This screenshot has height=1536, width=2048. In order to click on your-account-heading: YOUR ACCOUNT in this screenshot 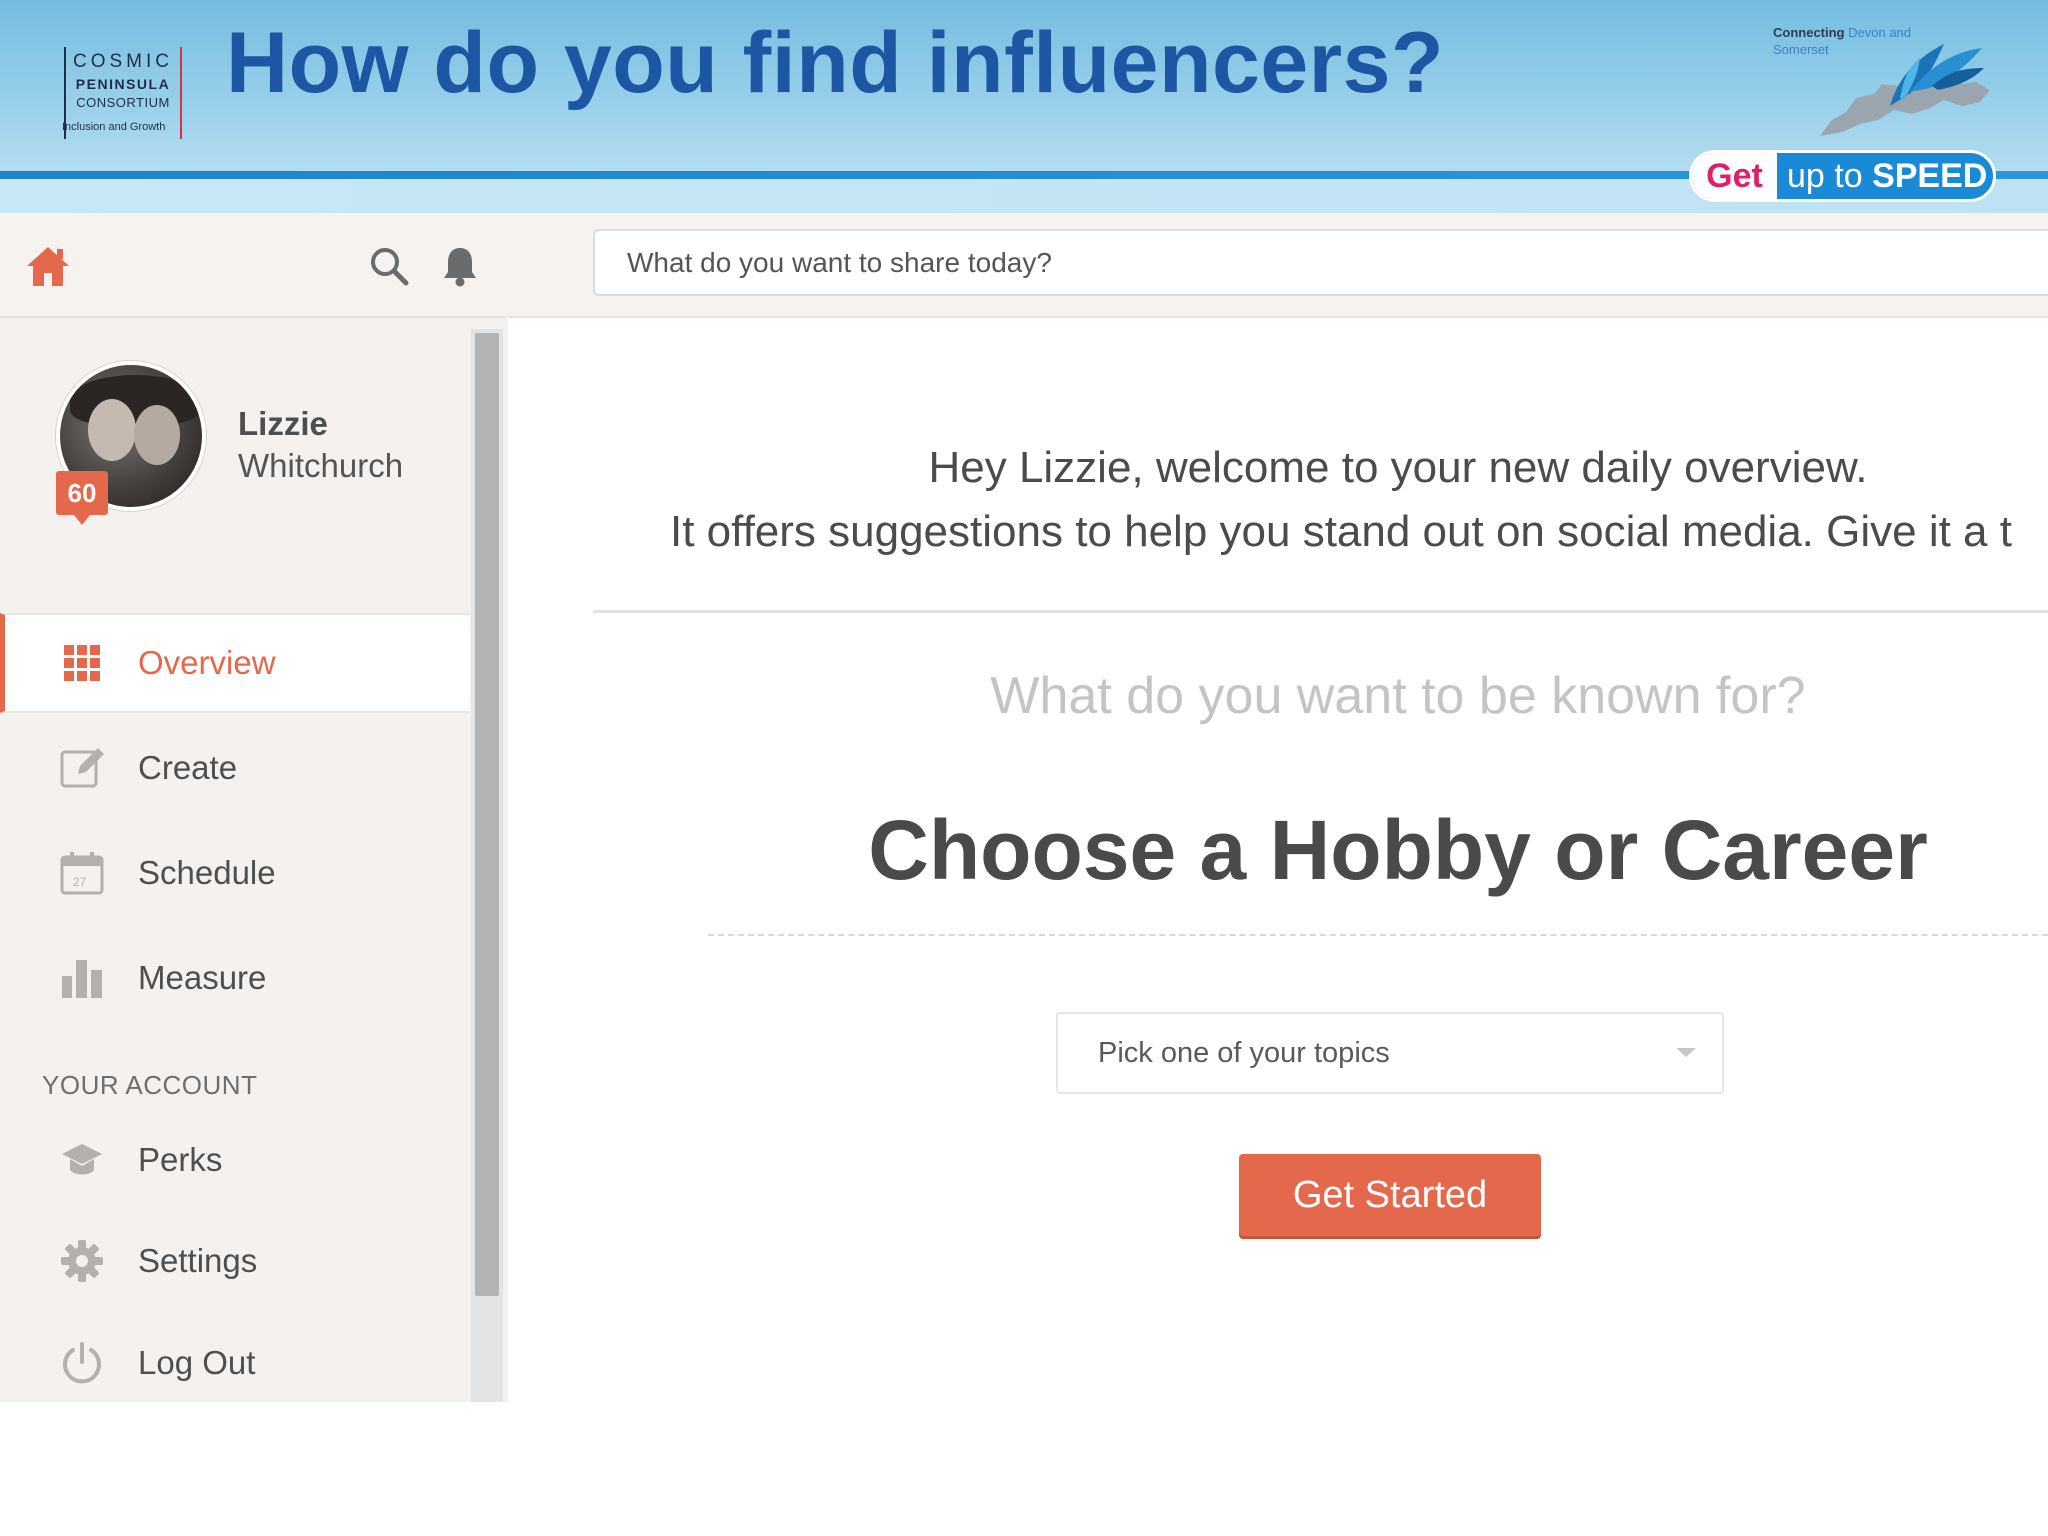, I will do `click(150, 1085)`.